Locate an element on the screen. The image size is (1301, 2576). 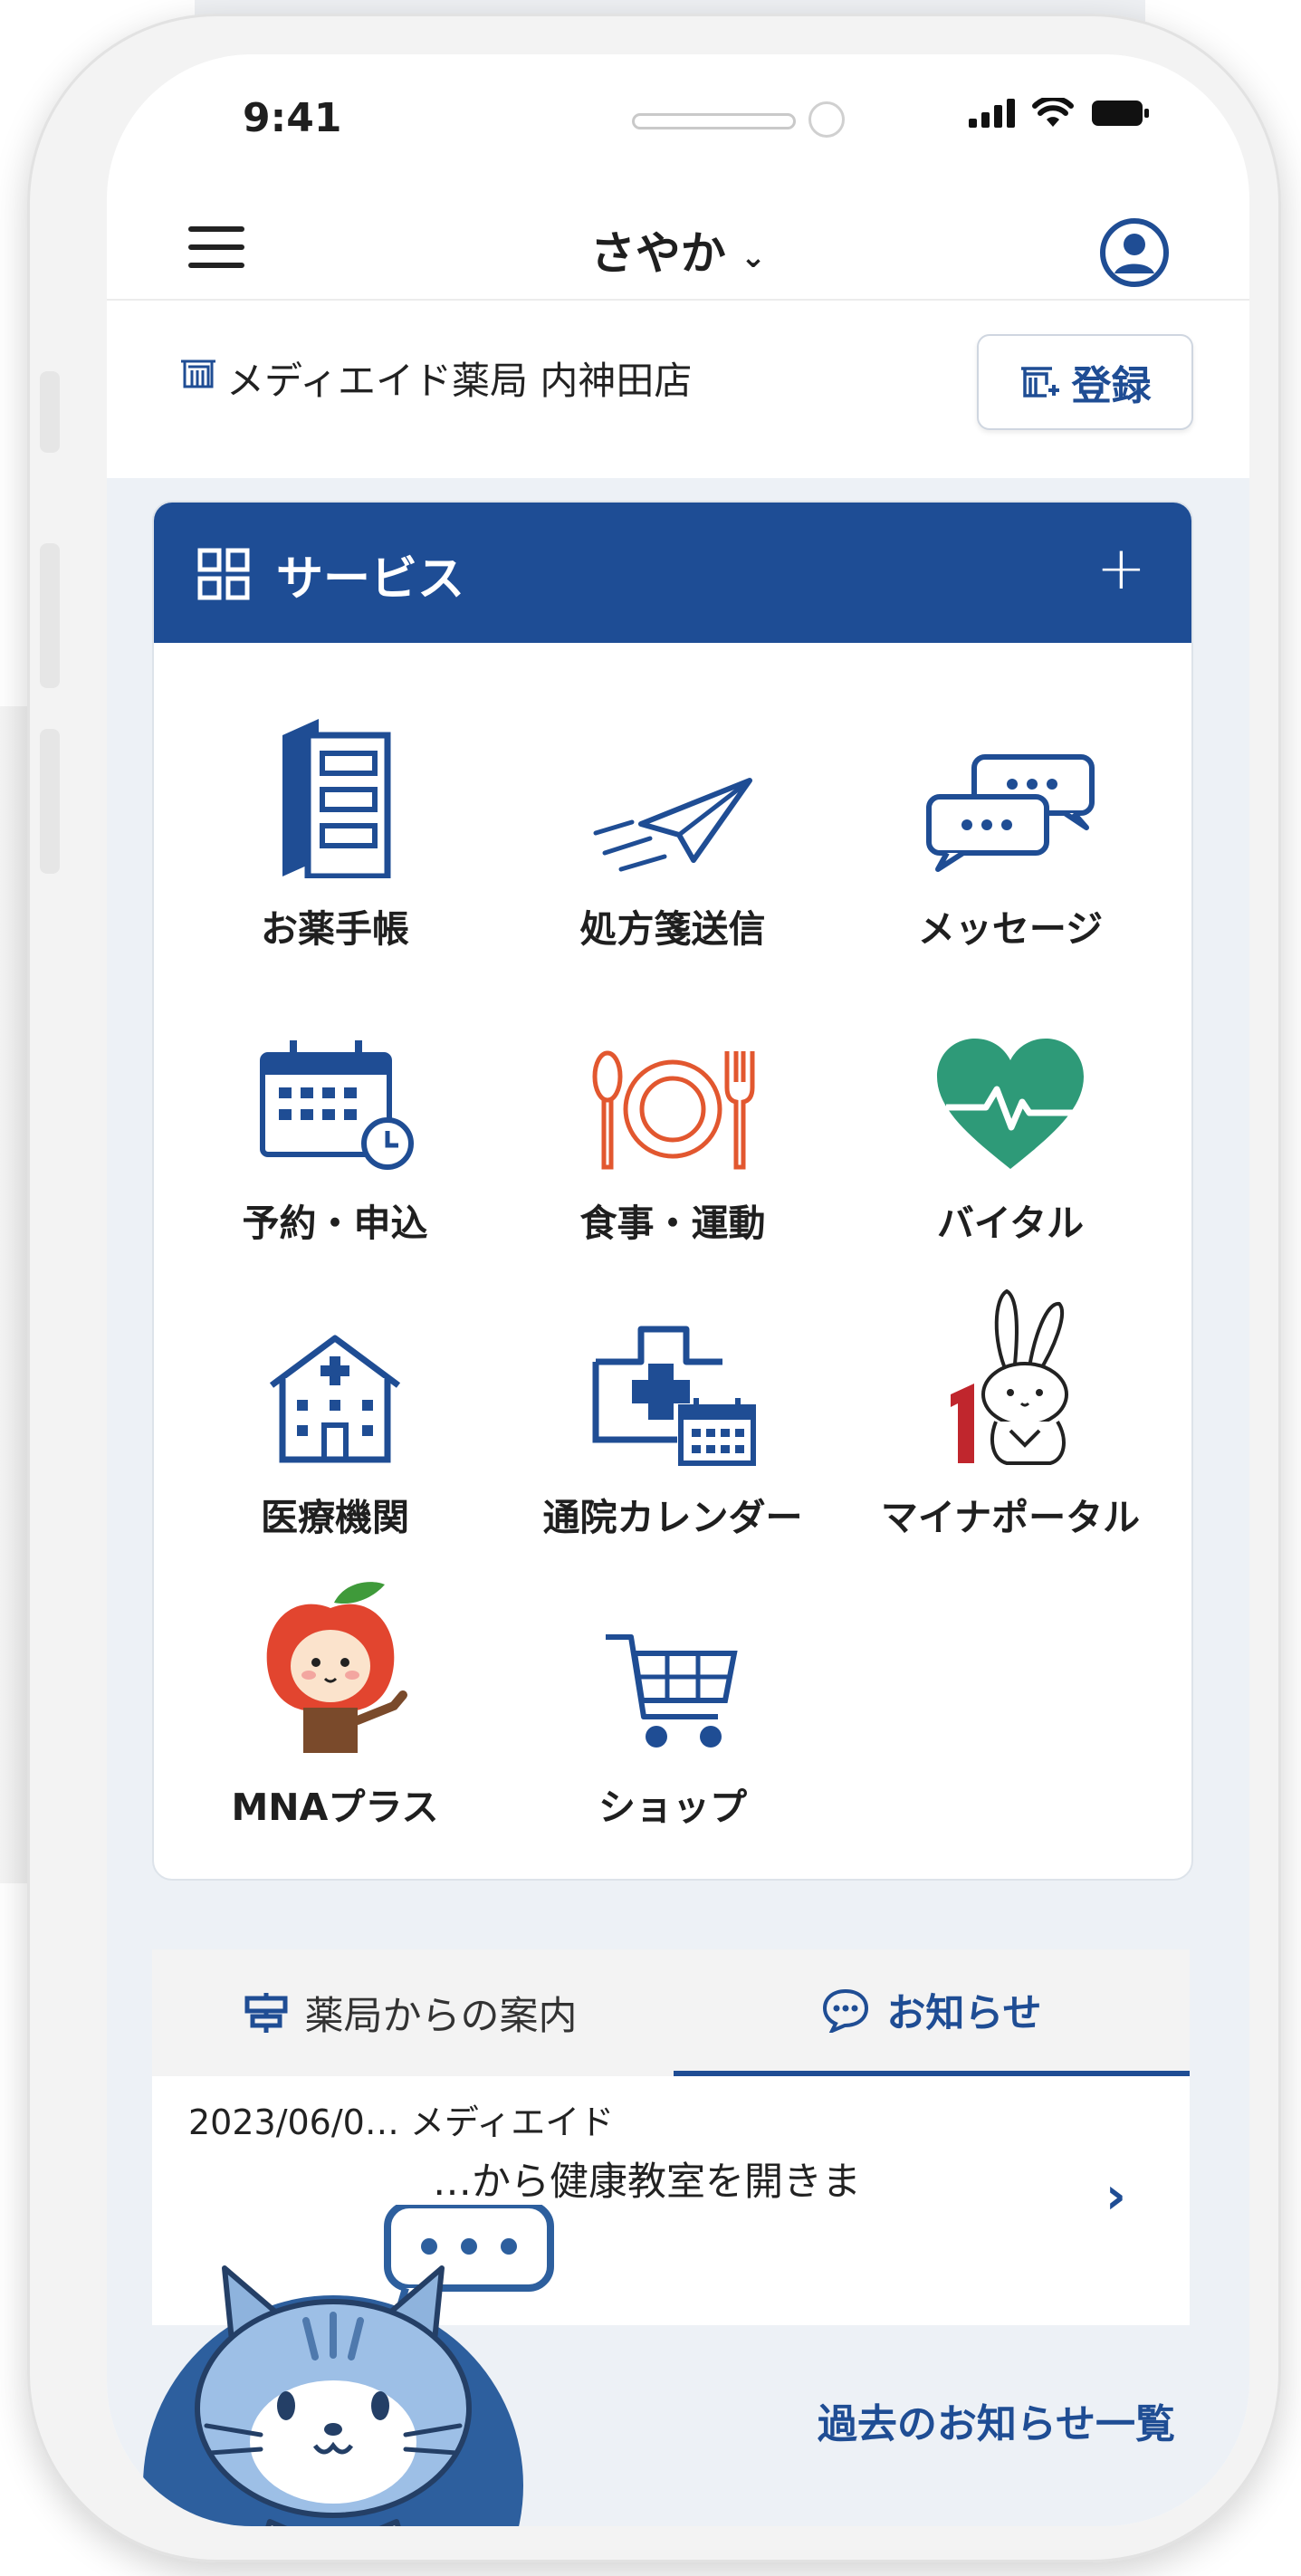
services-title: サービス is located at coordinates (370, 579).